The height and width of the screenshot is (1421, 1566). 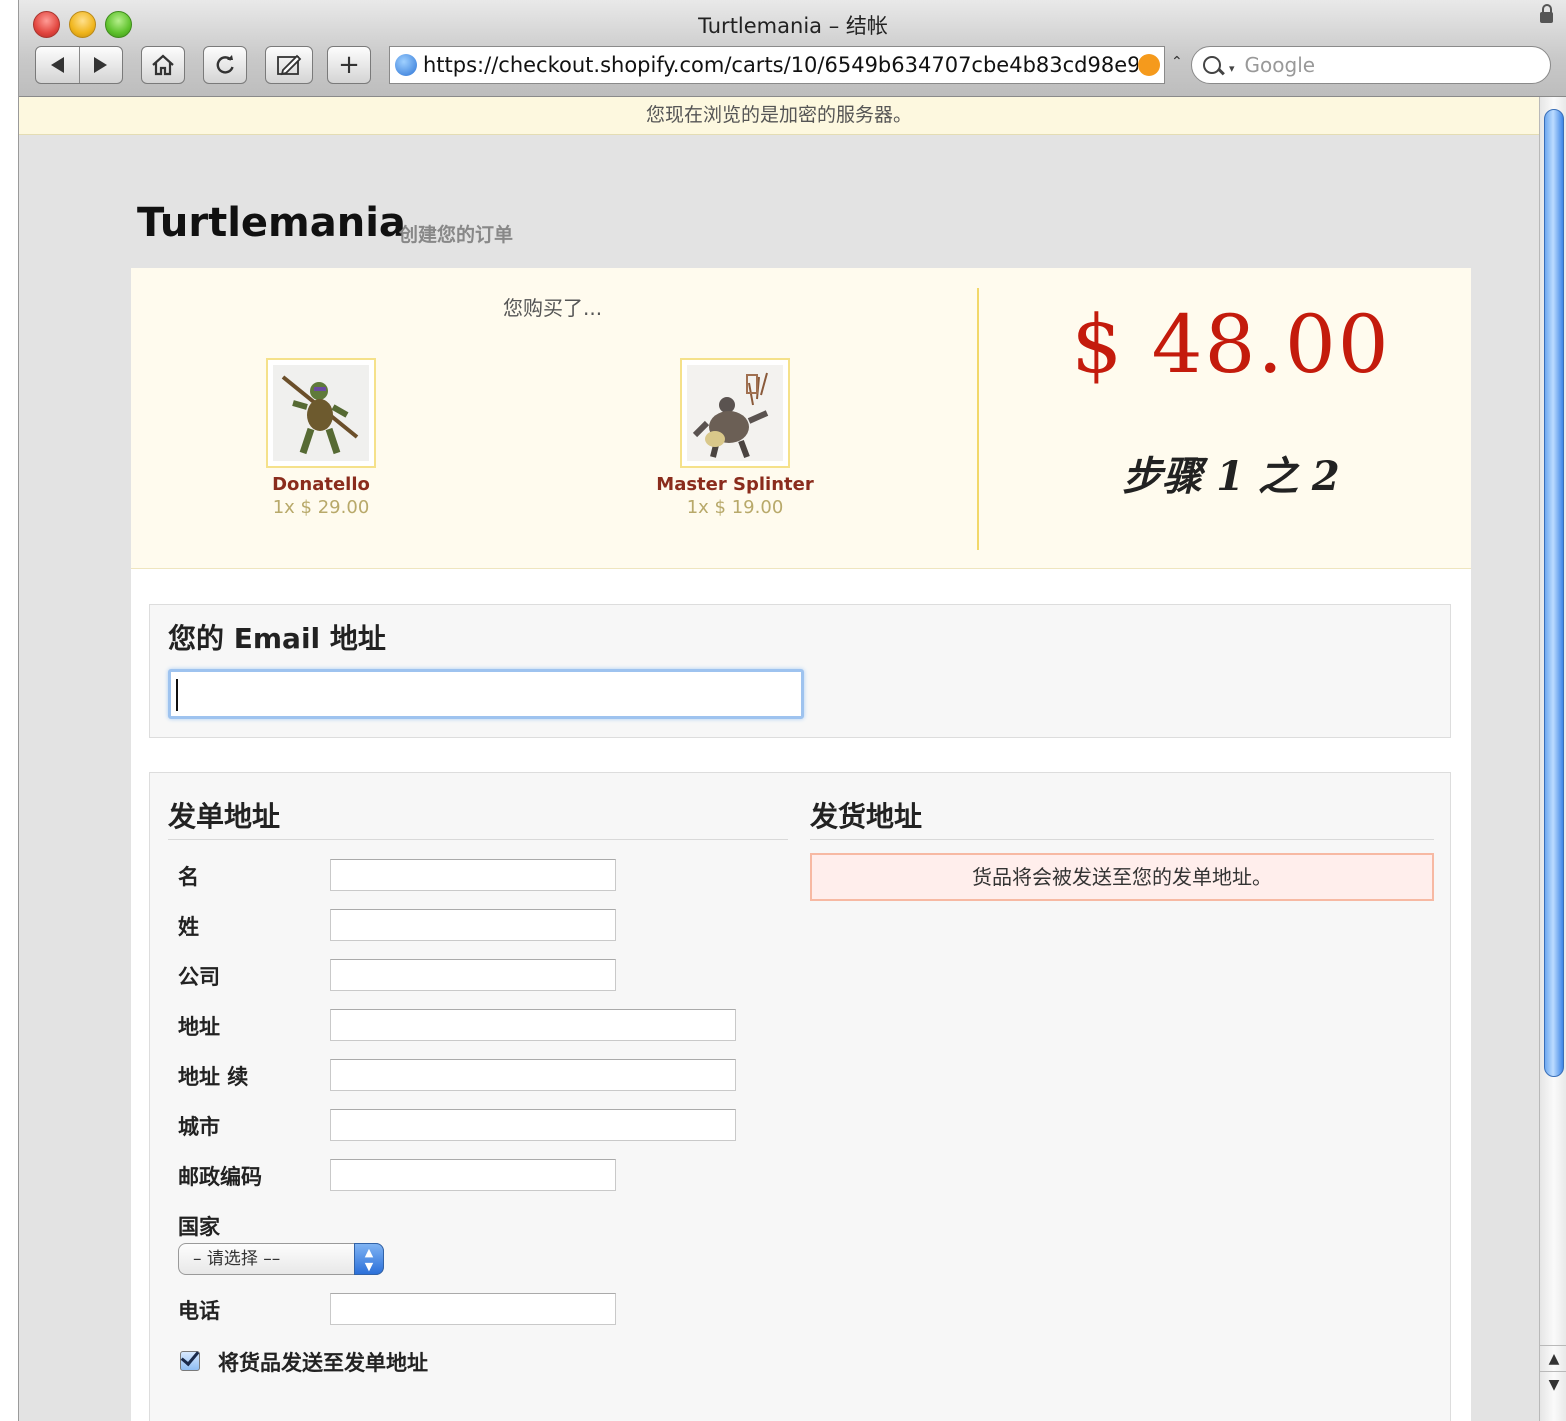 What do you see at coordinates (1122, 817) in the screenshot?
I see `shipping-address-title: 发货地址` at bounding box center [1122, 817].